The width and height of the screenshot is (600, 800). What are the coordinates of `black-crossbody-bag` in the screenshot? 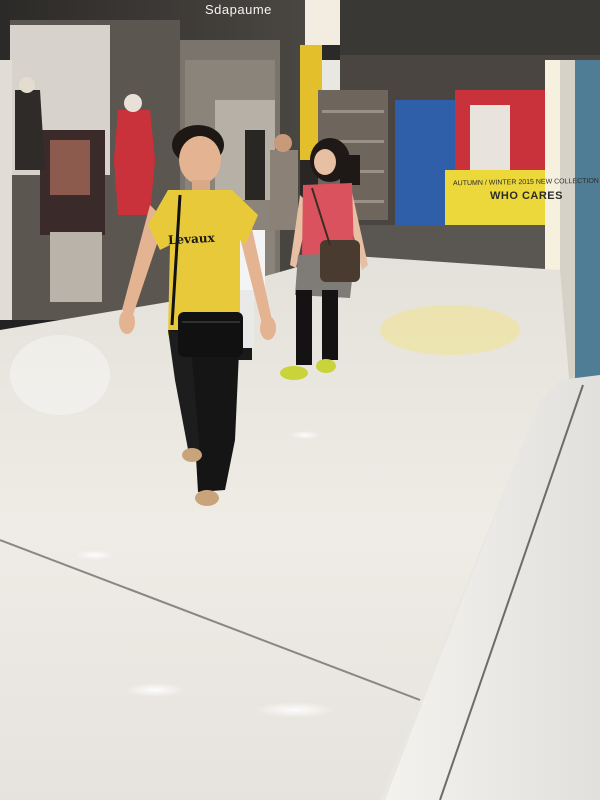 It's located at (210, 334).